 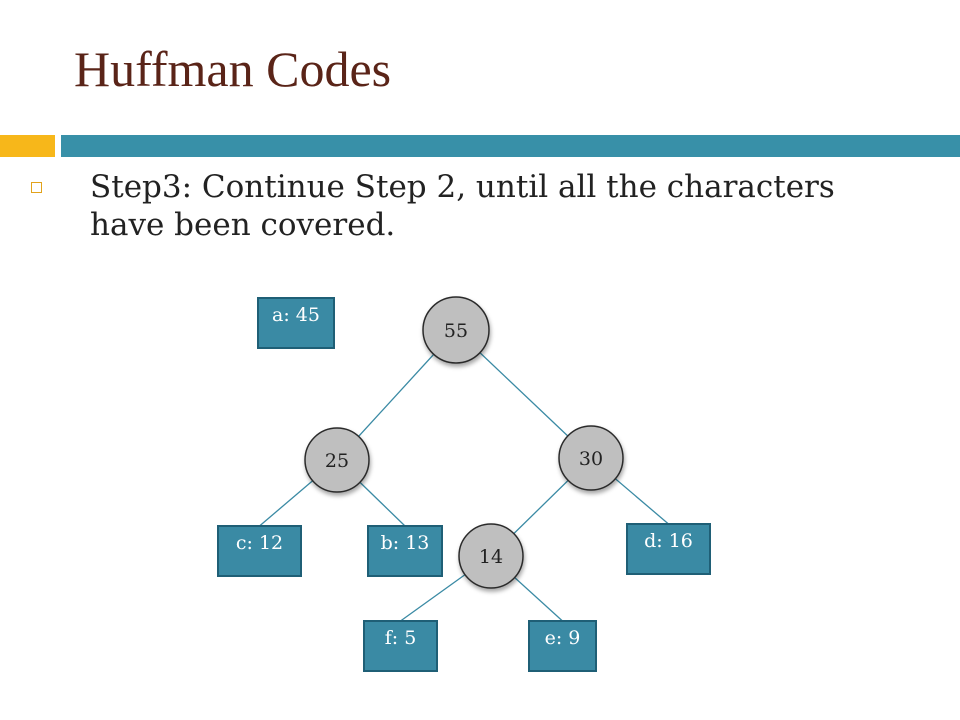 What do you see at coordinates (491, 557) in the screenshot?
I see `tree-node-label-n14: 14` at bounding box center [491, 557].